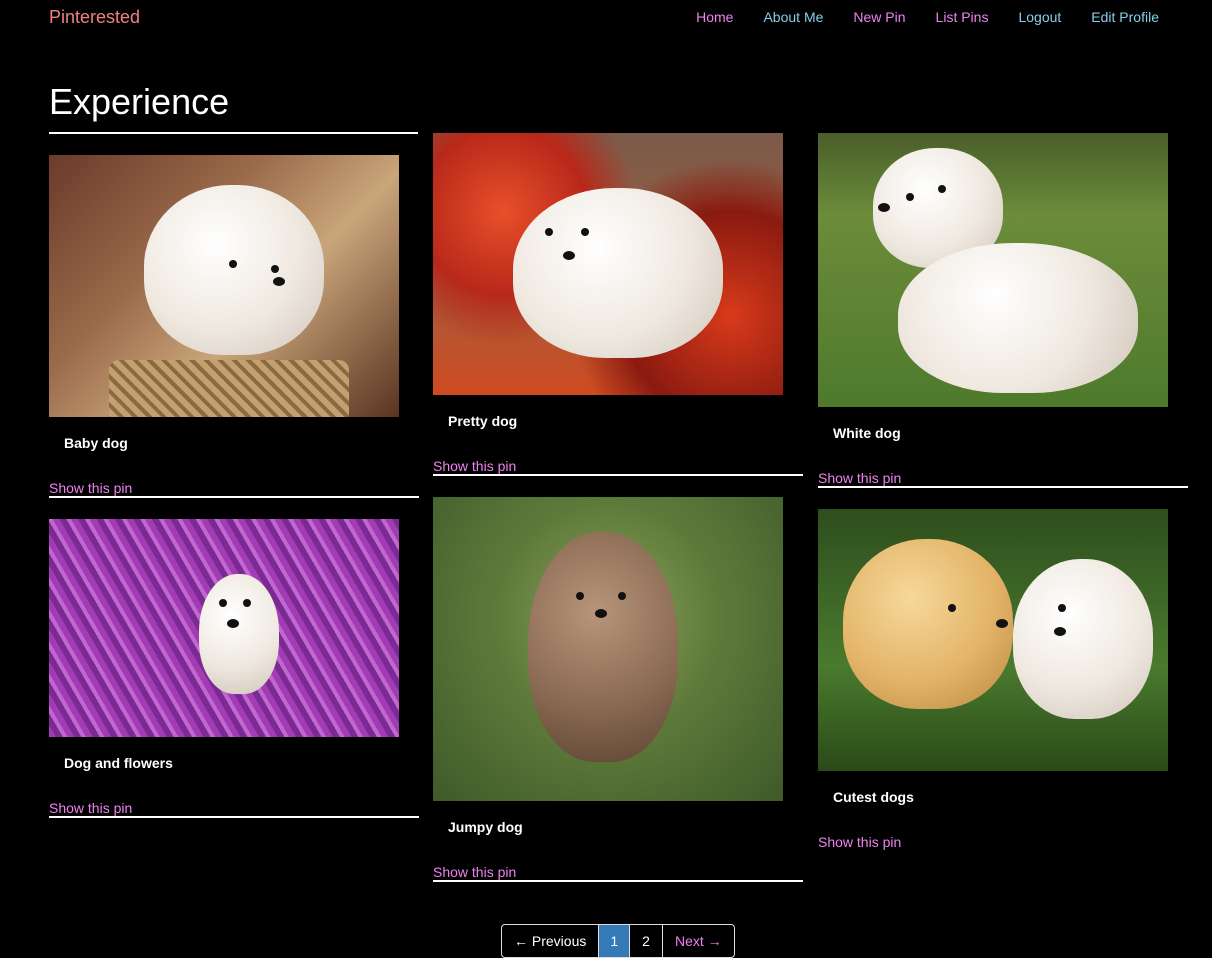  Describe the element at coordinates (714, 17) in the screenshot. I see `nav-home: Home` at that location.